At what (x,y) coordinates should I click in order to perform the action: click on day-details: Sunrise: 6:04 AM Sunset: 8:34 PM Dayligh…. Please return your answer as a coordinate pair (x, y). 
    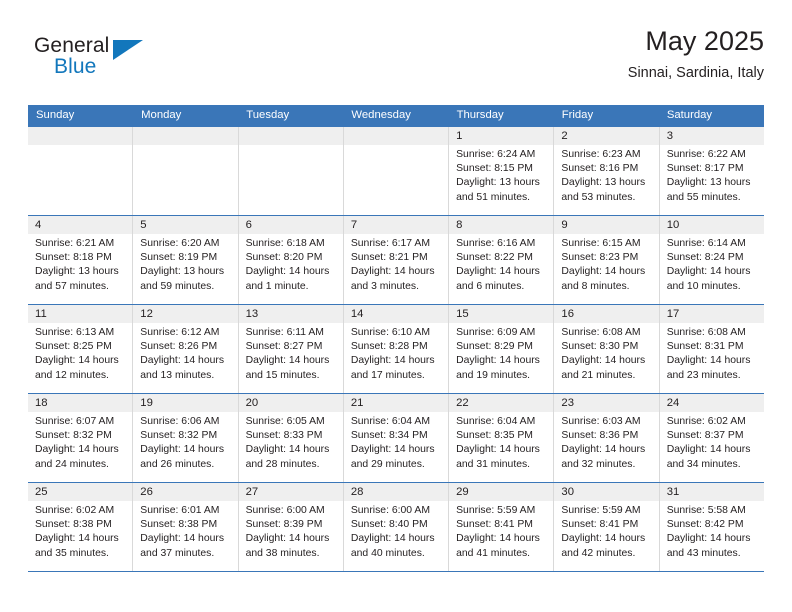
    Looking at the image, I should click on (396, 442).